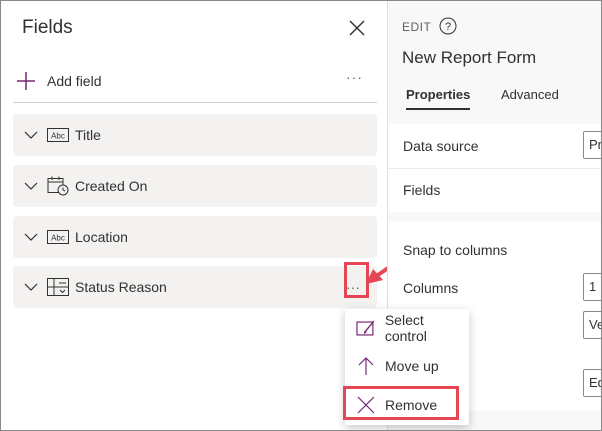 This screenshot has width=602, height=431. Describe the element at coordinates (530, 94) in the screenshot. I see `tab-advanced: Advanced` at that location.